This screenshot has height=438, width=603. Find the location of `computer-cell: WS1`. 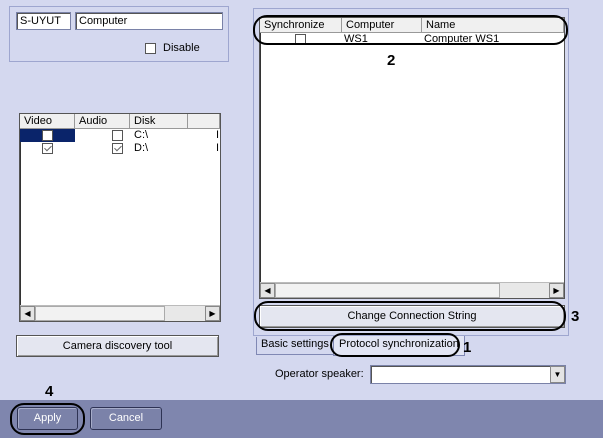

computer-cell: WS1 is located at coordinates (356, 39).